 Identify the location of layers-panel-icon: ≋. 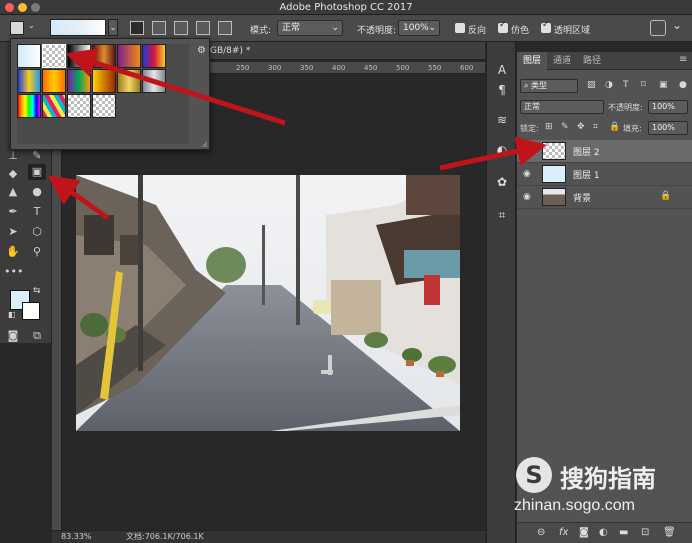
(502, 120).